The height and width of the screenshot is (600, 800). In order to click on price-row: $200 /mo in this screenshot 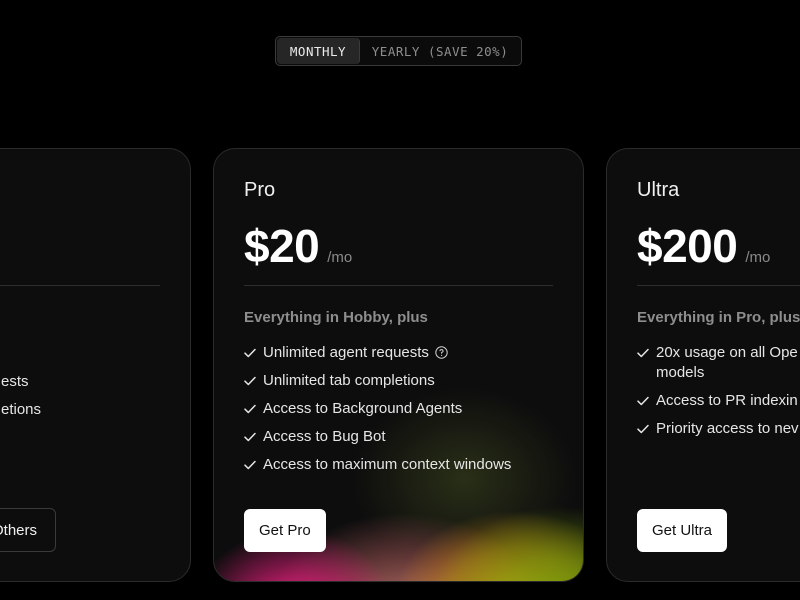, I will do `click(703, 246)`.